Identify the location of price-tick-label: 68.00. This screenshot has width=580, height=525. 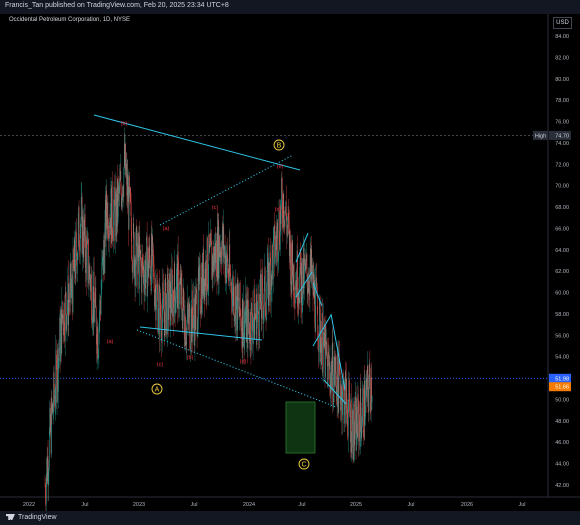
(562, 208).